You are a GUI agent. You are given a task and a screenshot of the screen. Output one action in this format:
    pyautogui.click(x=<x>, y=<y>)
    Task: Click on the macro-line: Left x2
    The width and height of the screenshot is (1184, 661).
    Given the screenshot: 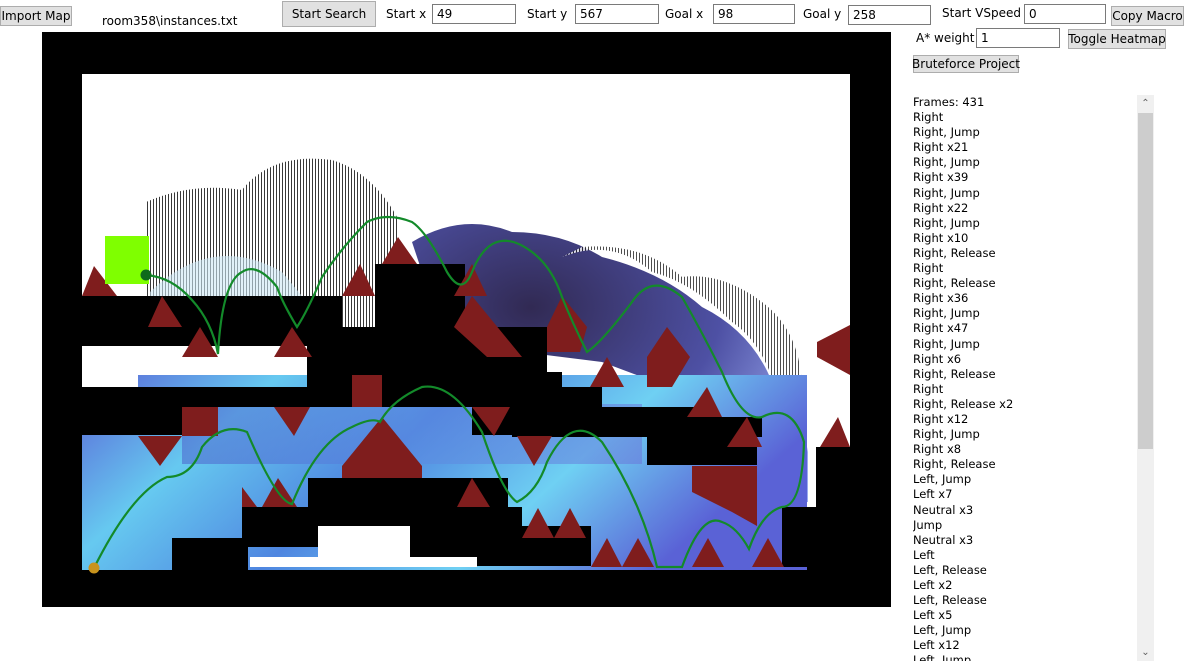 What is the action you would take?
    pyautogui.click(x=933, y=585)
    